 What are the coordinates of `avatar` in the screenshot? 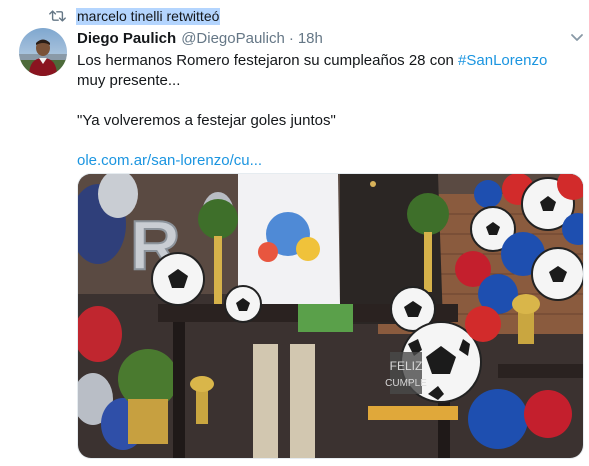 It's located at (43, 52).